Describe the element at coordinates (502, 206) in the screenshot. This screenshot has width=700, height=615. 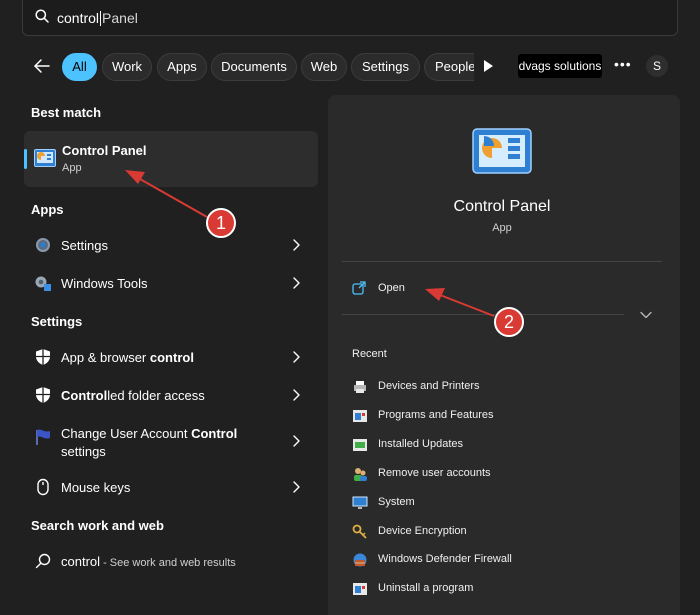
I see `preview-title: Control Panel` at that location.